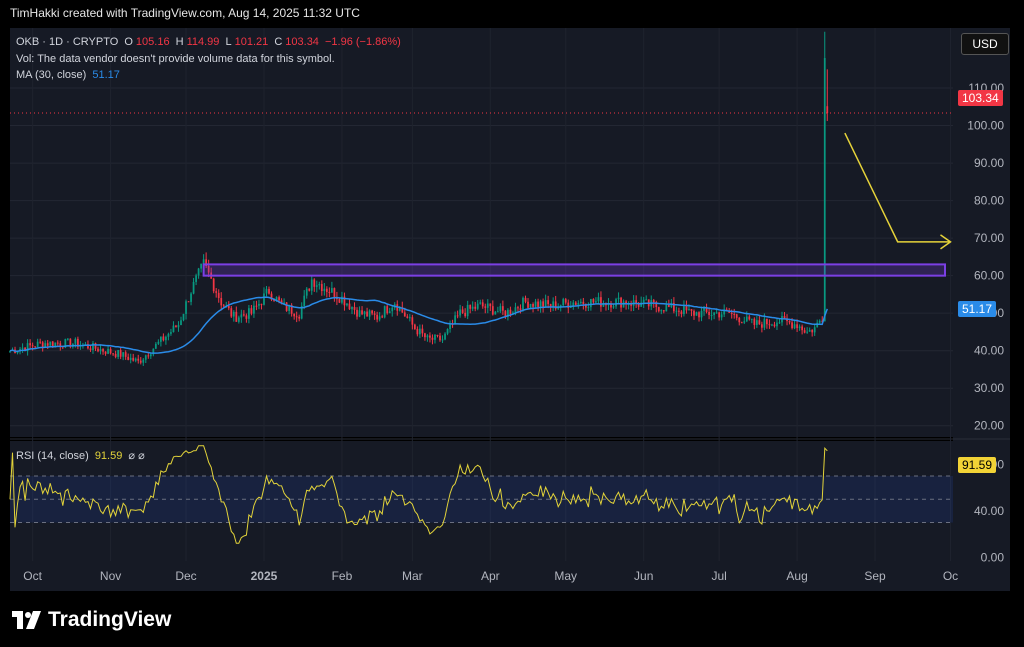 This screenshot has width=1024, height=647. I want to click on currency-button: USD, so click(985, 44).